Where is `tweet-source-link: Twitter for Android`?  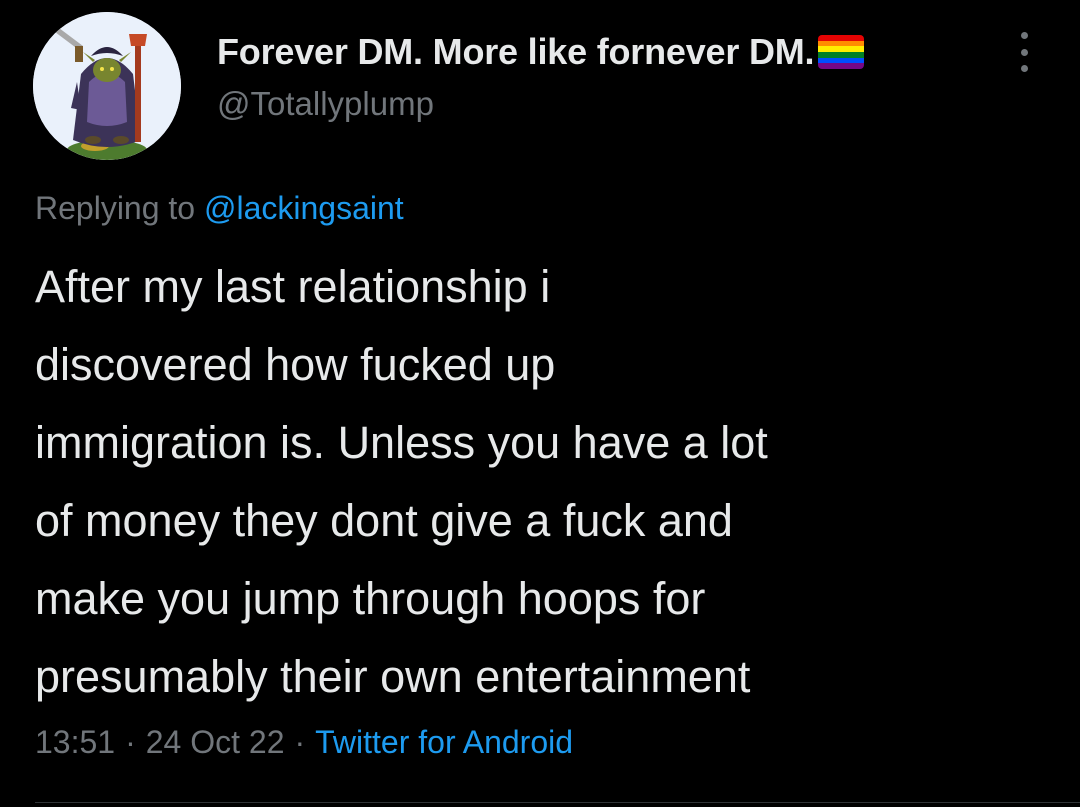 tweet-source-link: Twitter for Android is located at coordinates (444, 742).